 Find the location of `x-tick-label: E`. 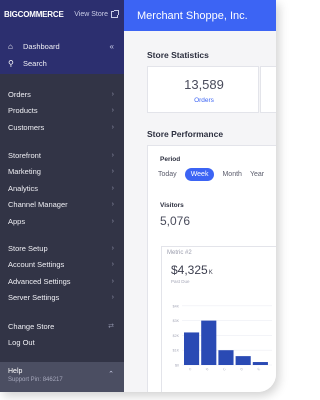

x-tick-label: E is located at coordinates (259, 369).